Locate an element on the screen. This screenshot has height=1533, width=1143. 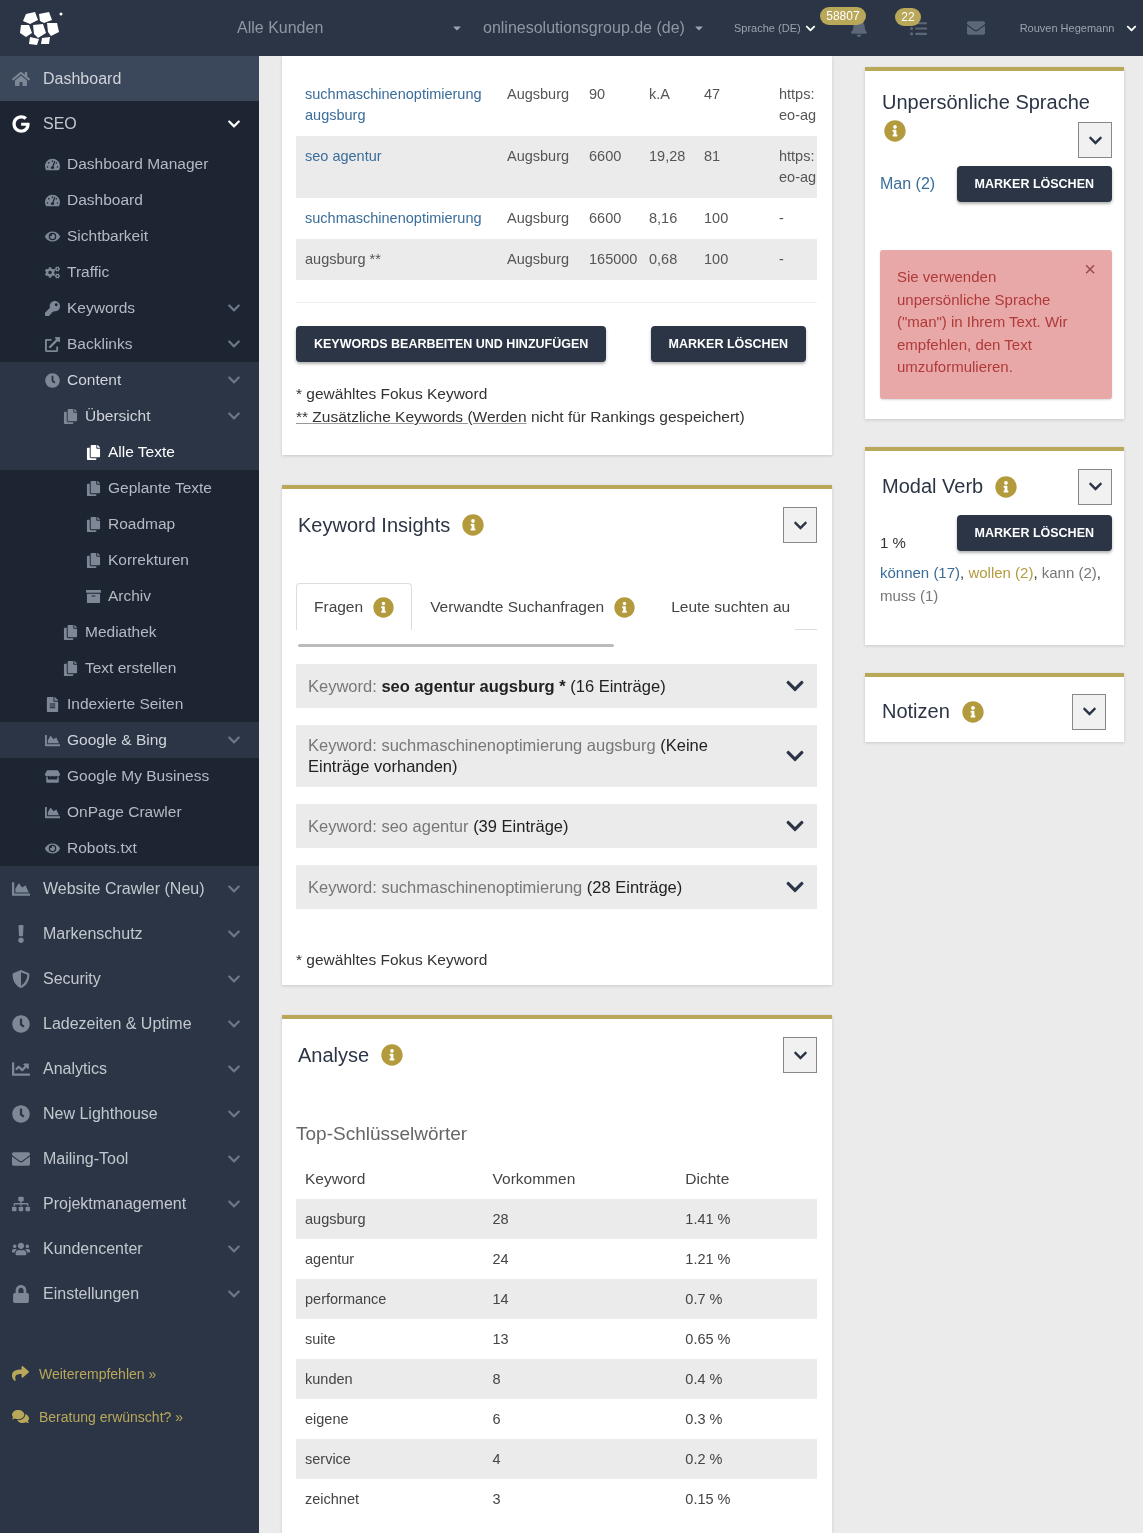
list-icon is located at coordinates (918, 28).